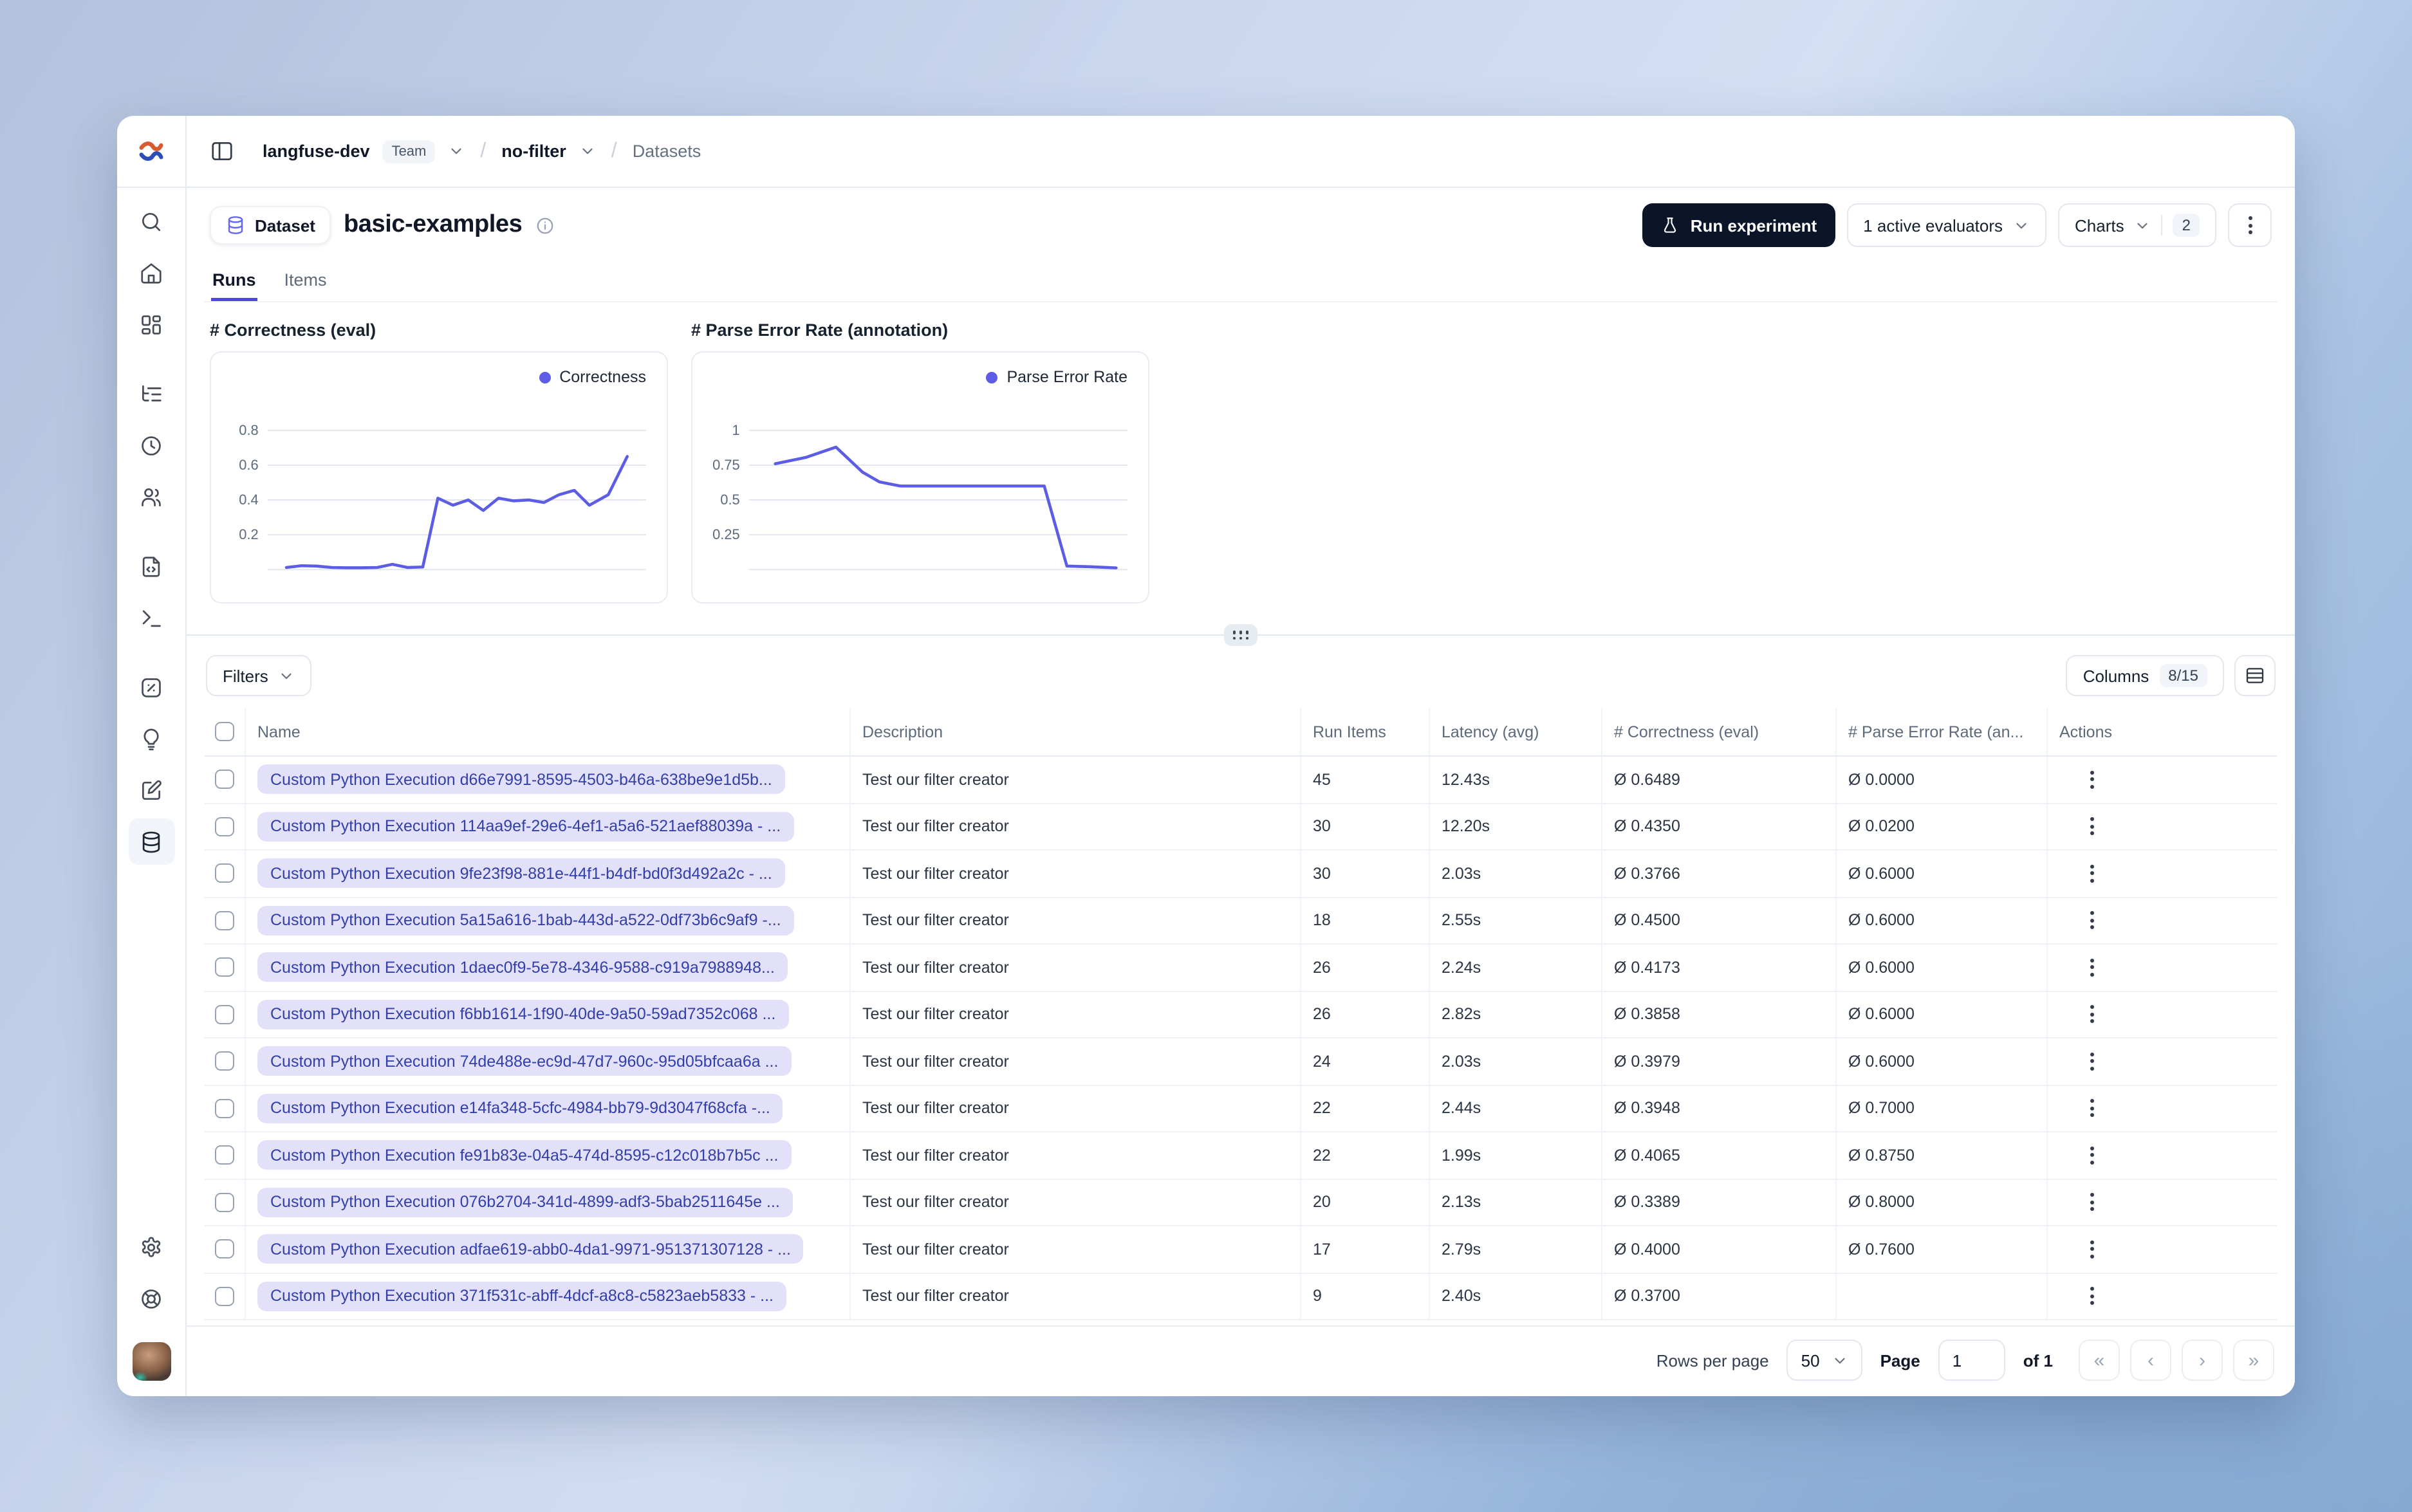 The width and height of the screenshot is (2412, 1512). I want to click on parse-error-chart-plot: 0.25 0.5 0.75 1, so click(920, 484).